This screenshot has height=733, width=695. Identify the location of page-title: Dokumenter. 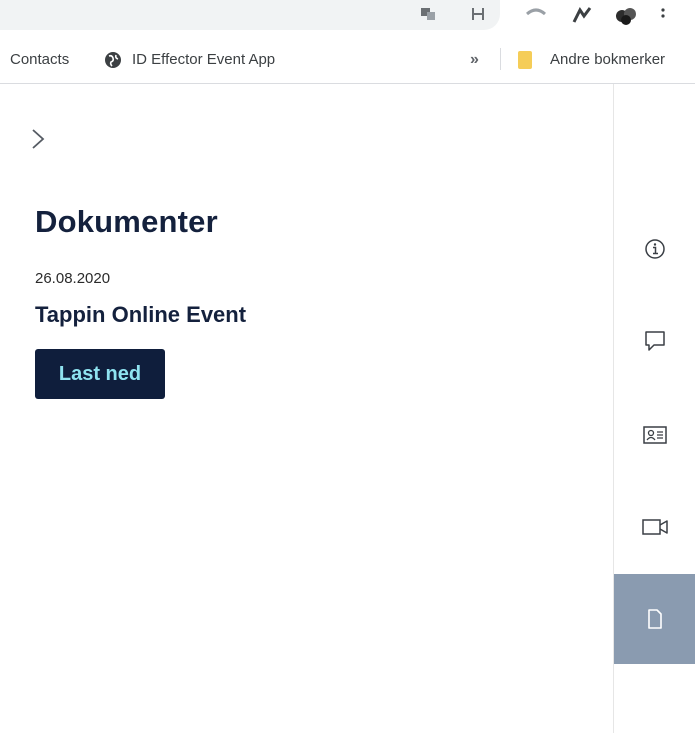
(126, 221).